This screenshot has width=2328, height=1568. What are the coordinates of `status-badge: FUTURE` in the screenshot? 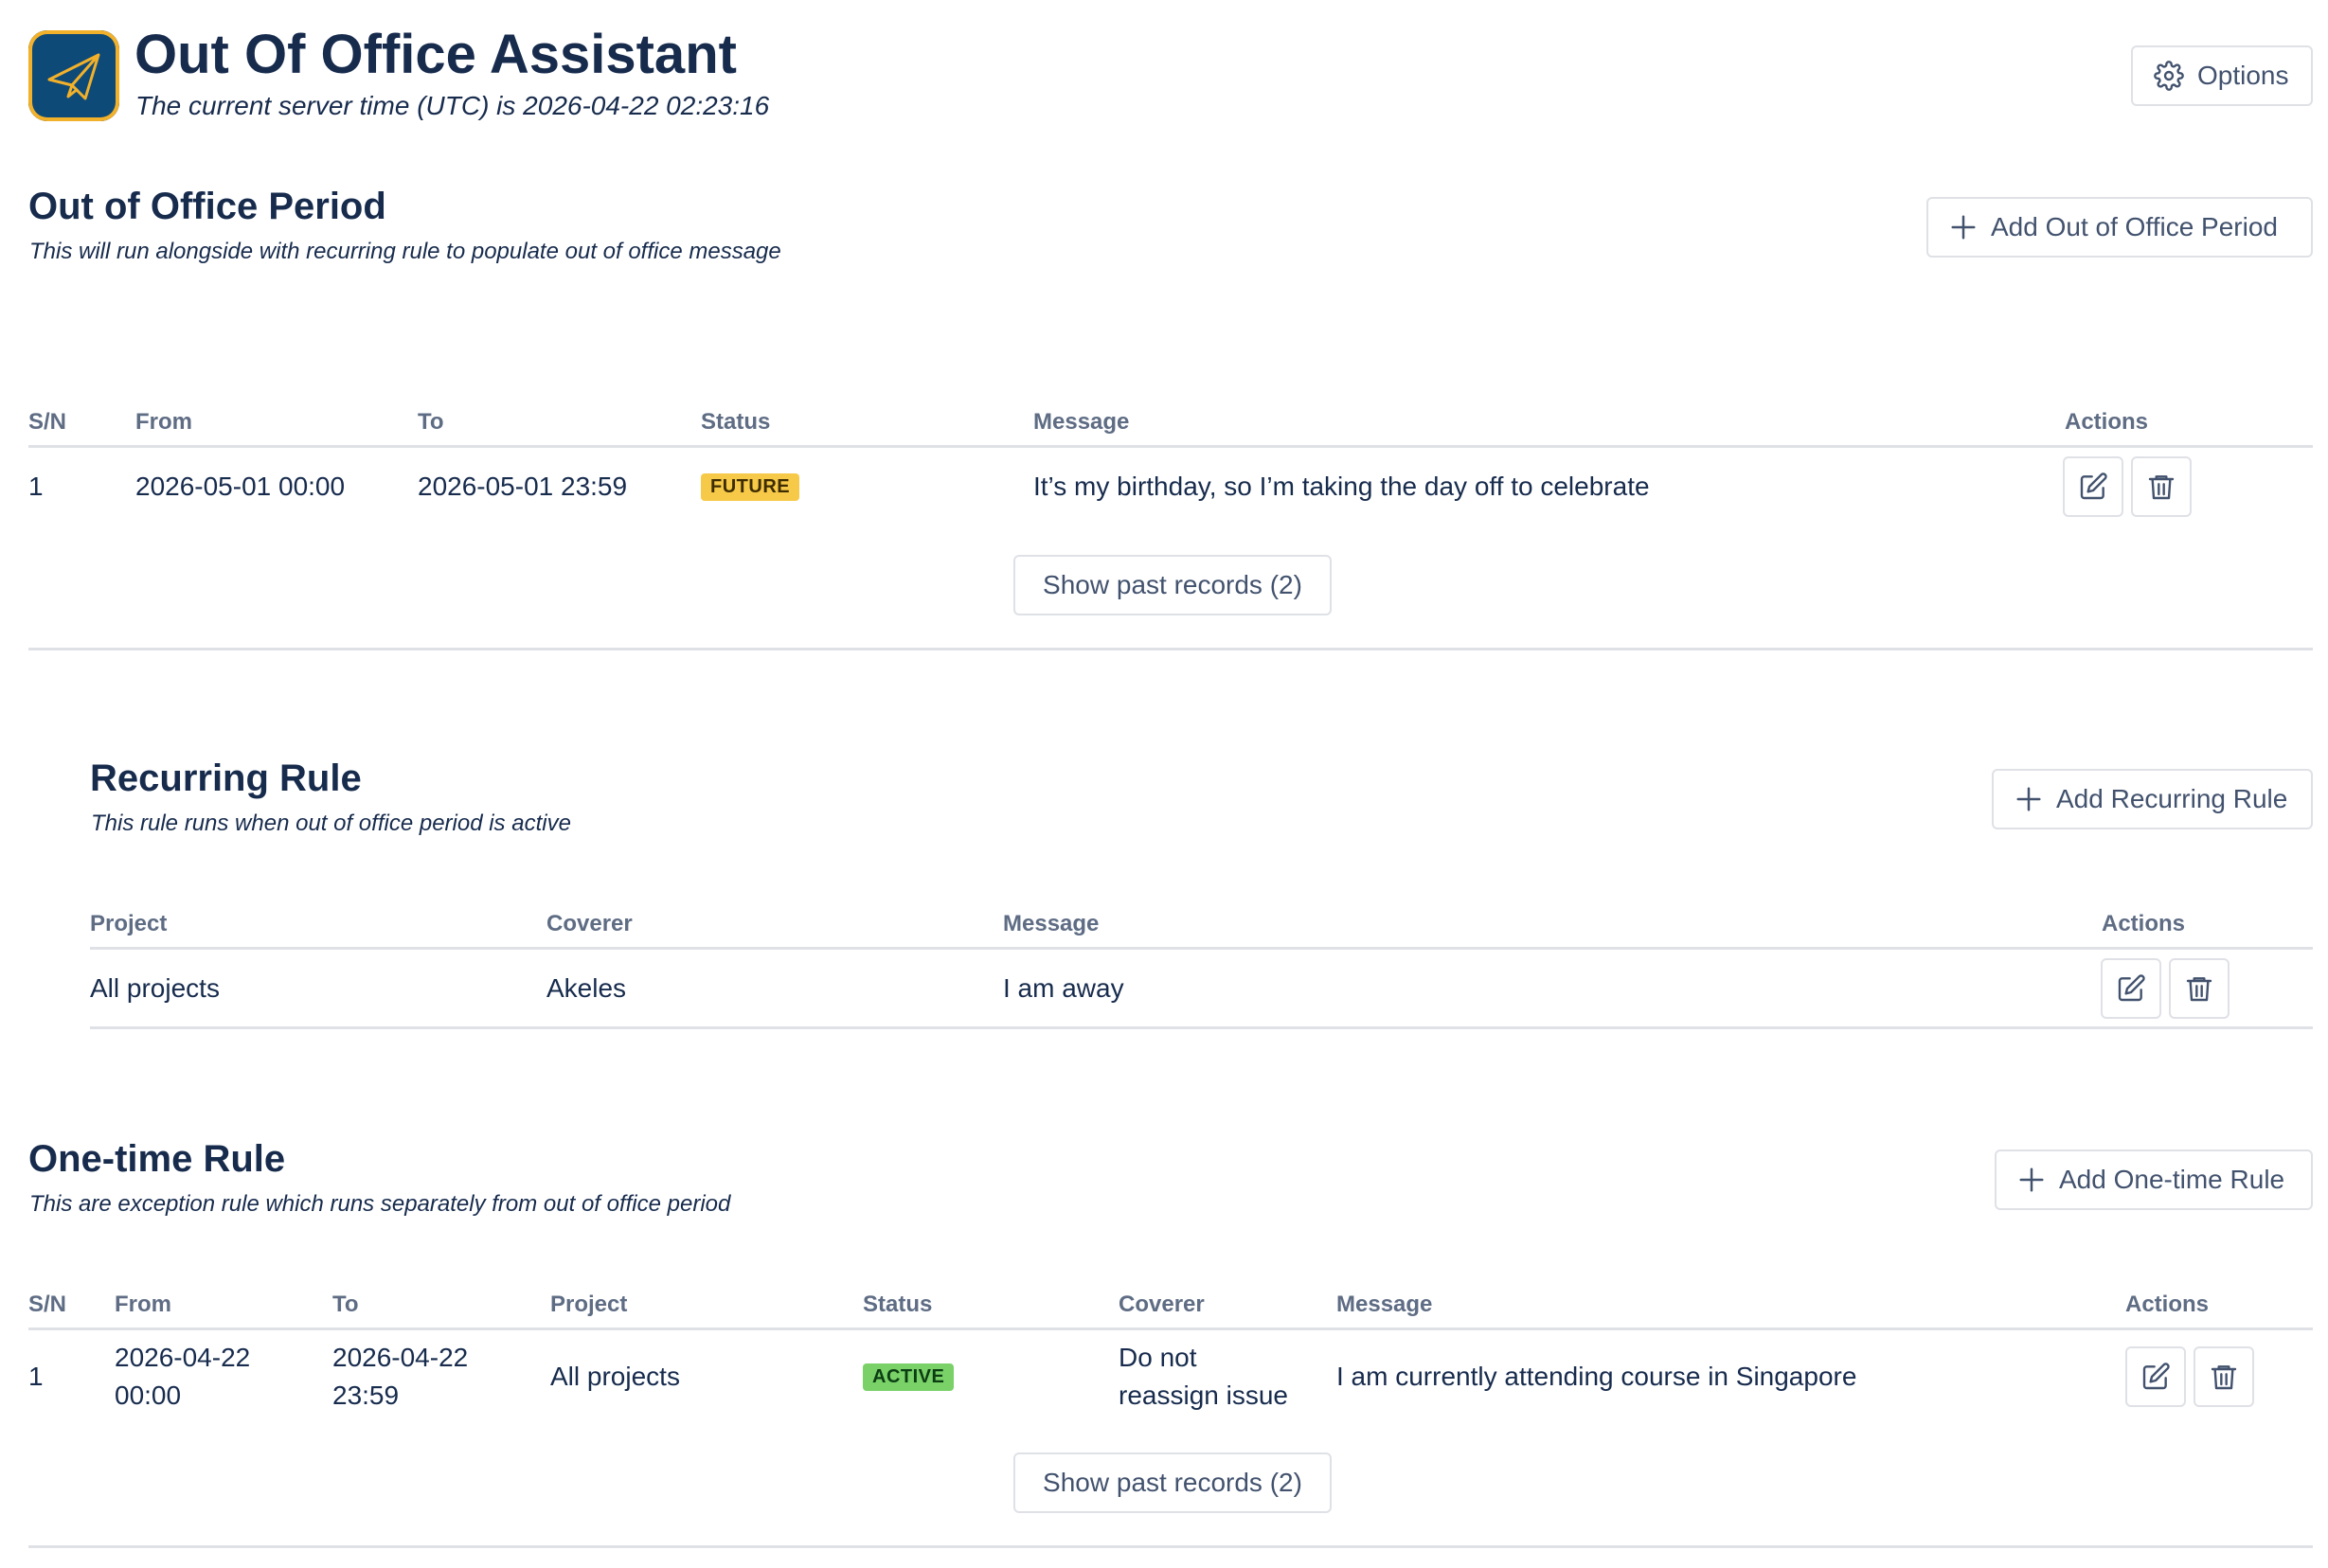 It's located at (751, 487).